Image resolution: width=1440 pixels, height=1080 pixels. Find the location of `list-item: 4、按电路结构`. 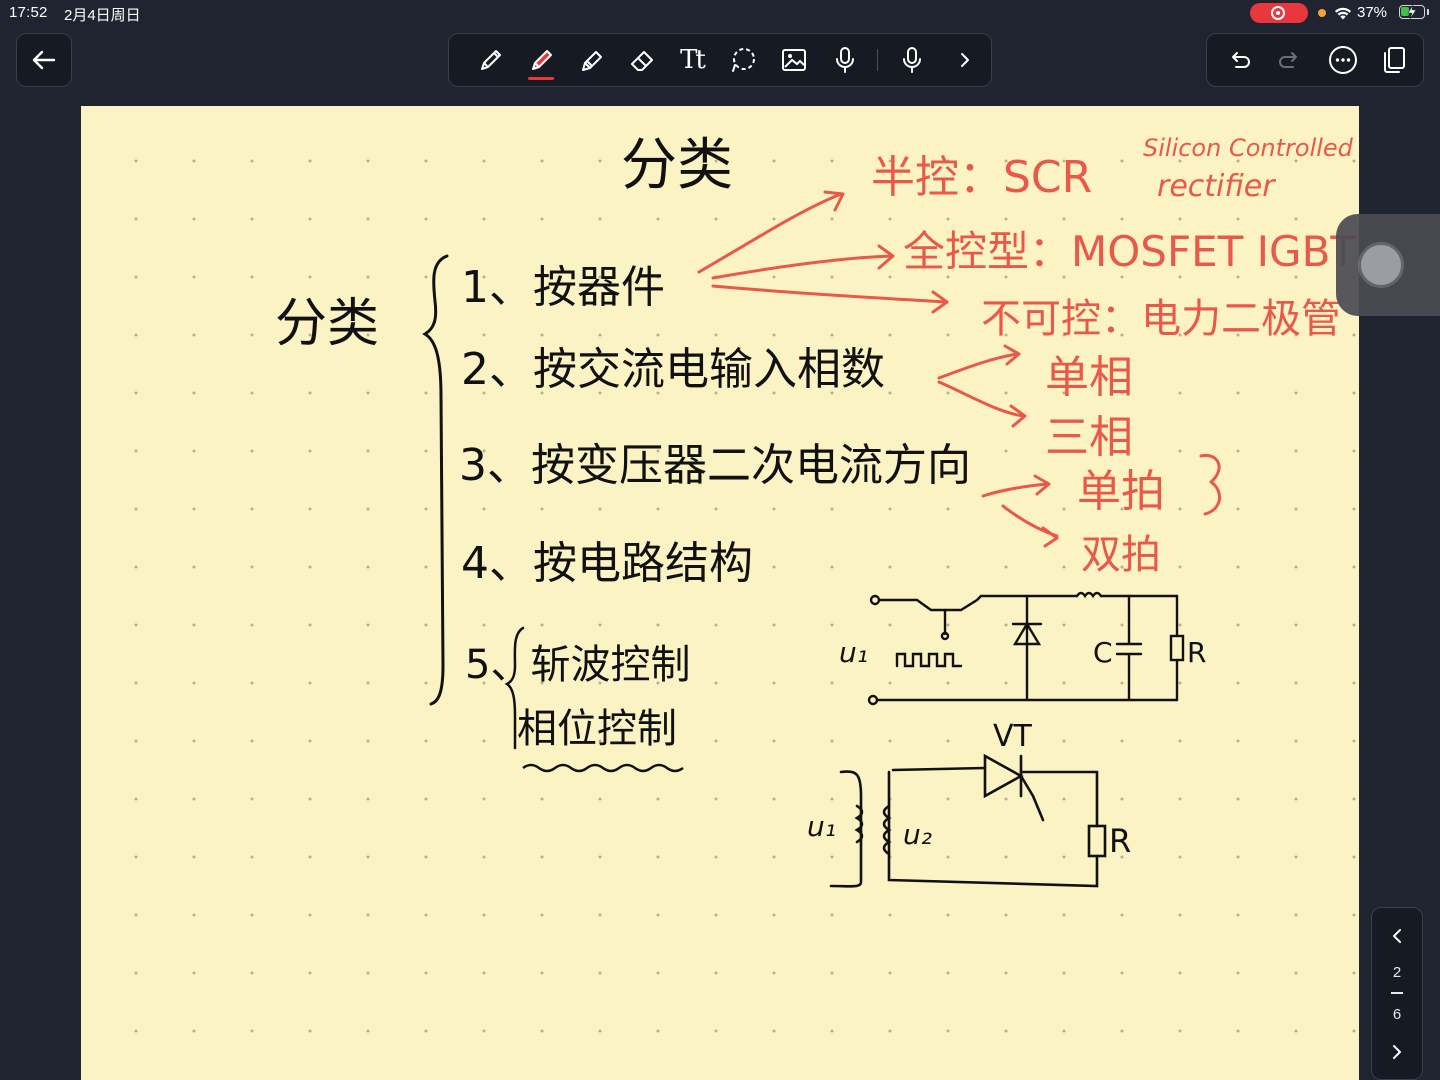

list-item: 4、按电路结构 is located at coordinates (607, 563).